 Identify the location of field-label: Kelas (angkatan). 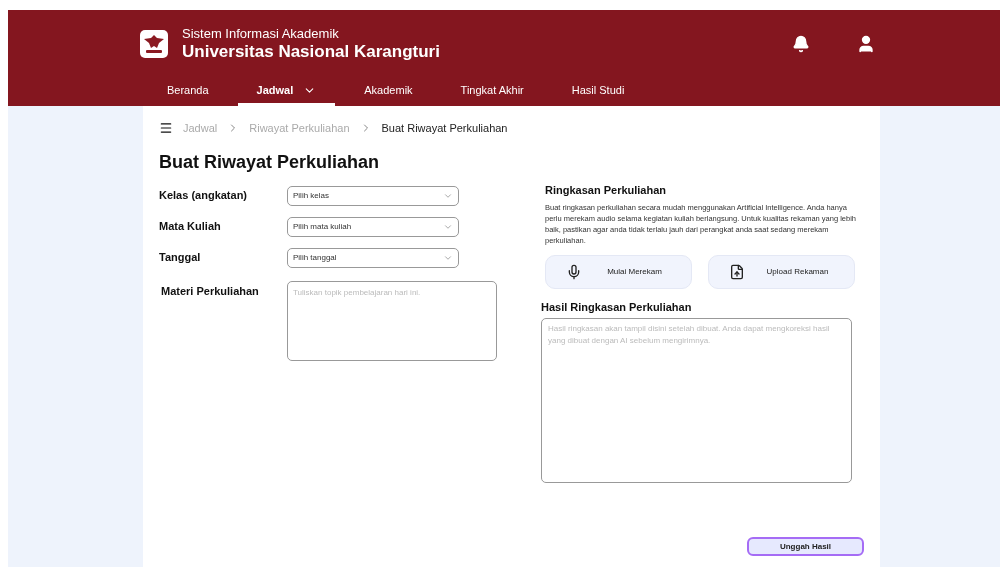
(204, 196).